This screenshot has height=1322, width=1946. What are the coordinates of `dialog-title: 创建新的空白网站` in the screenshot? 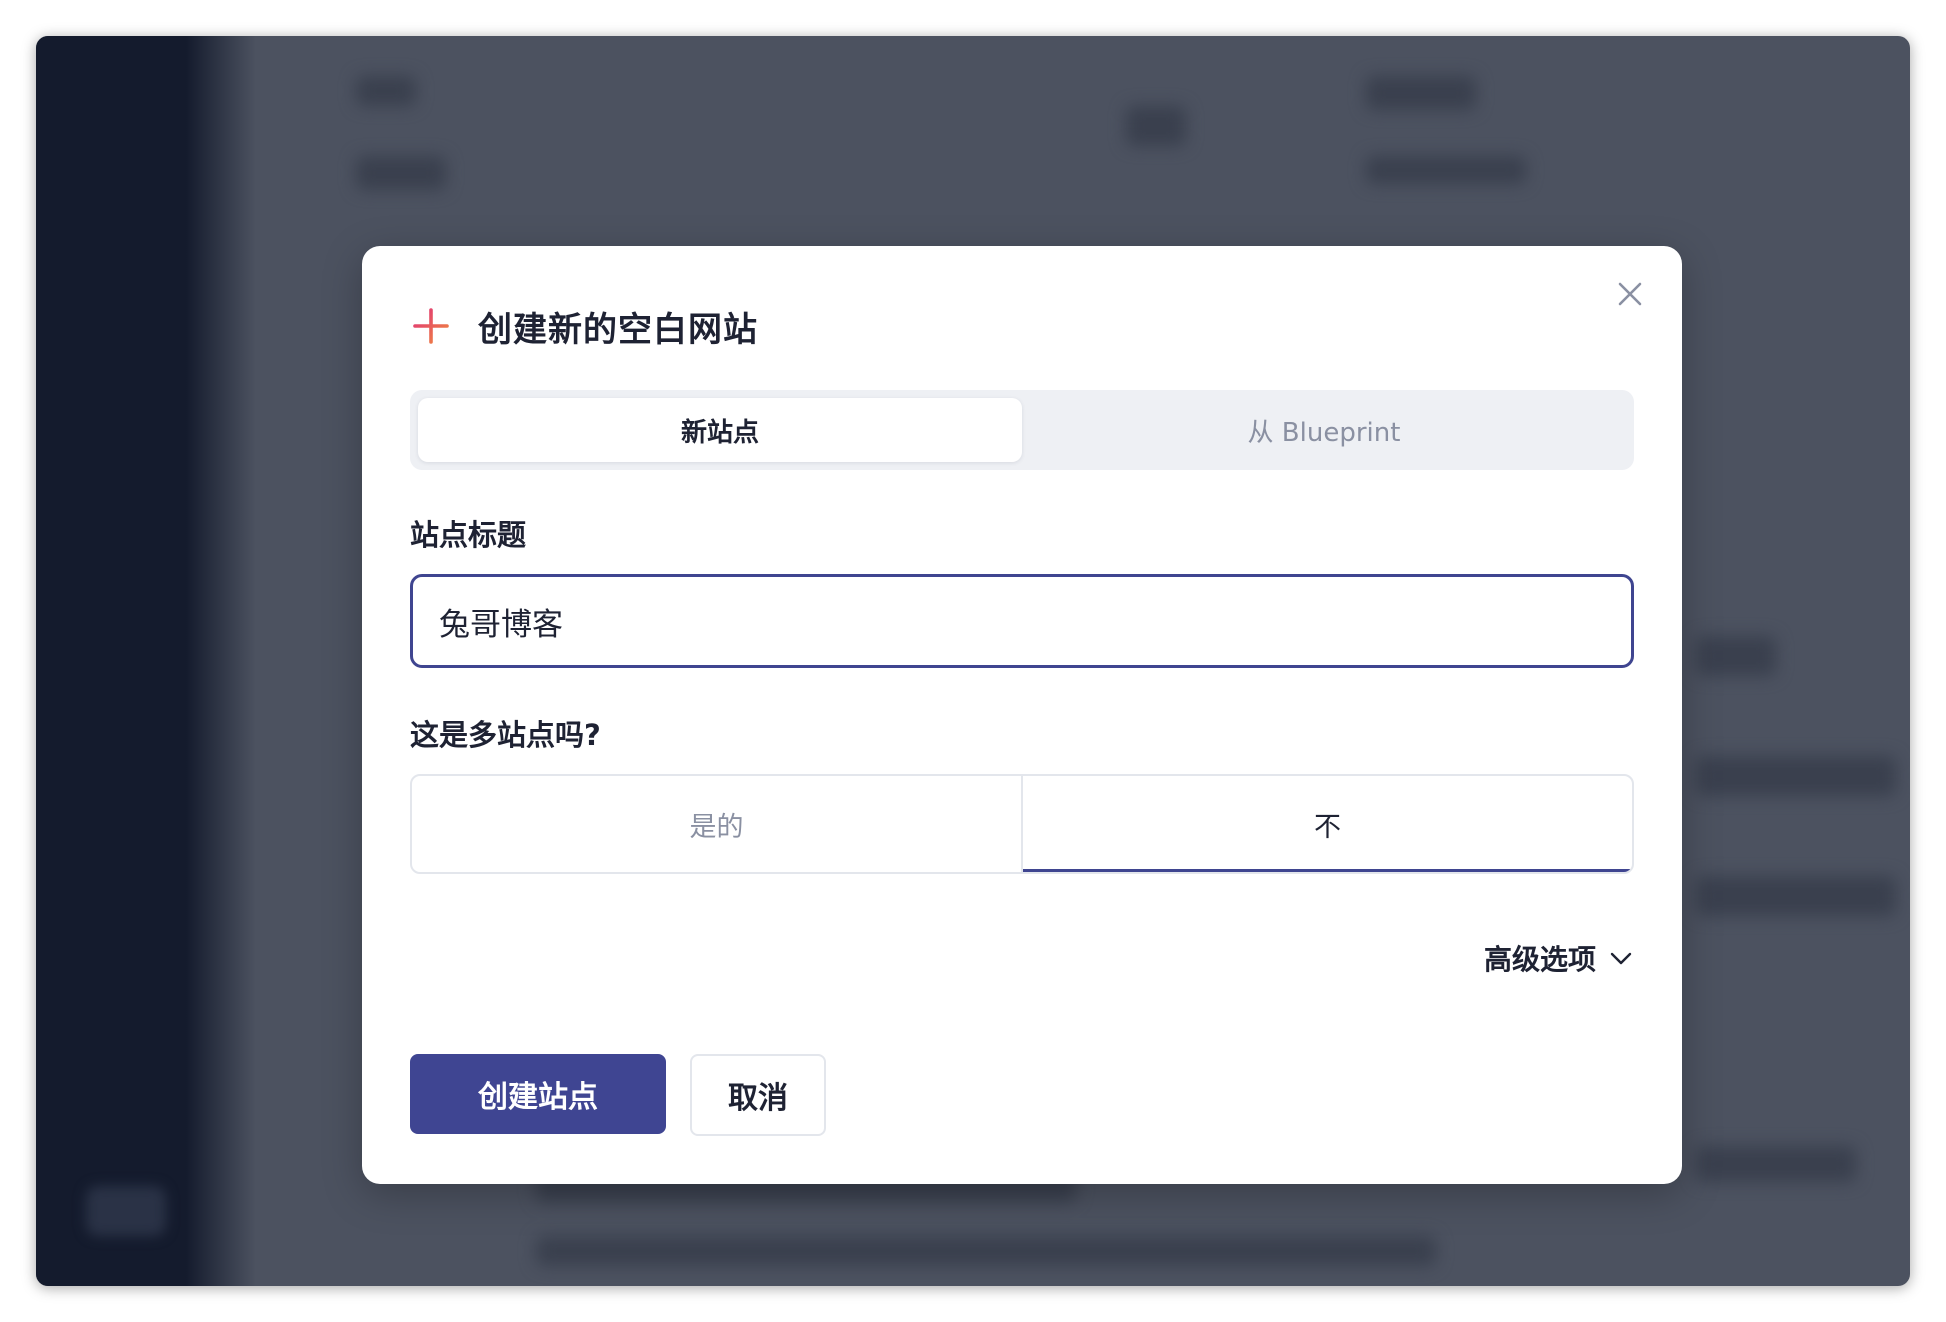 It's located at (618, 329).